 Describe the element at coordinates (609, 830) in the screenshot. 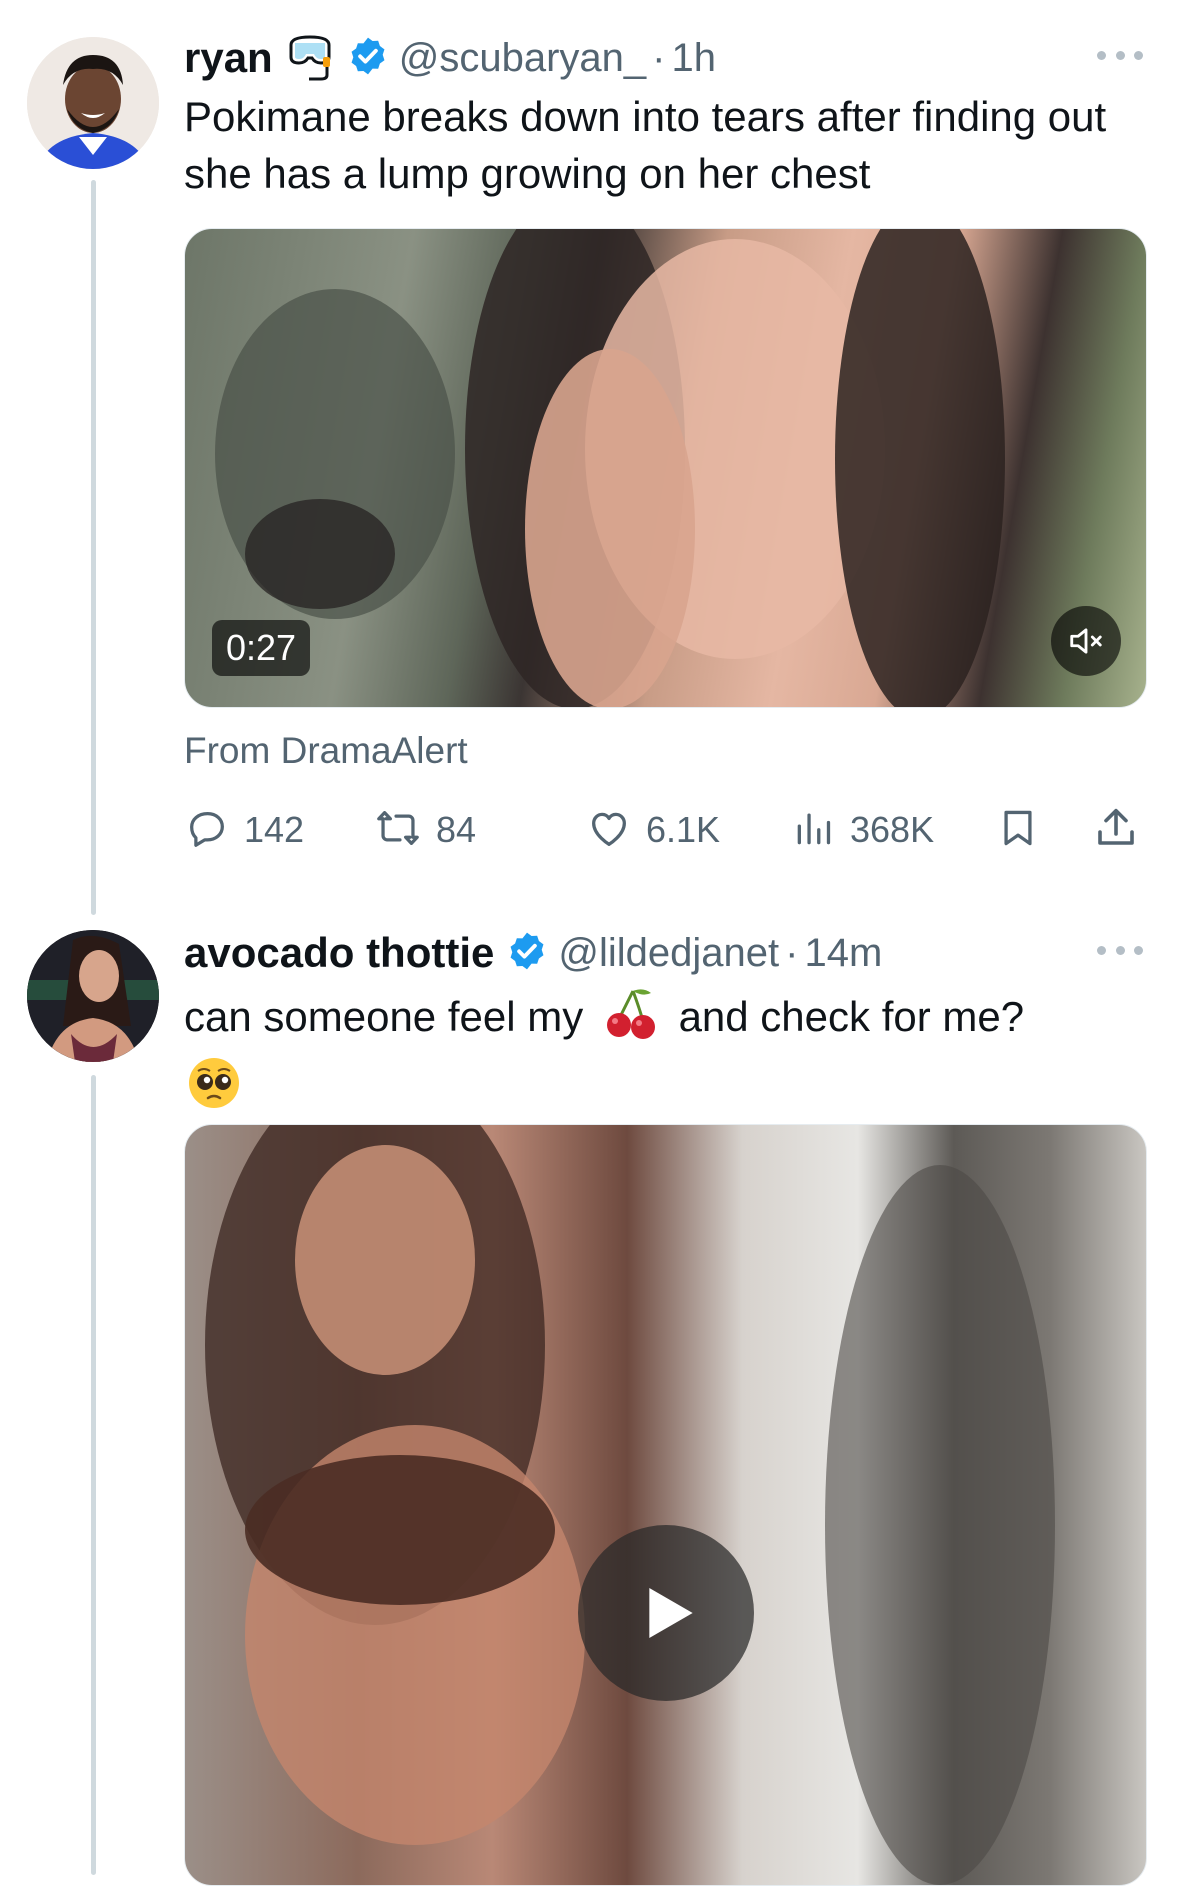

I see `heart-icon` at that location.